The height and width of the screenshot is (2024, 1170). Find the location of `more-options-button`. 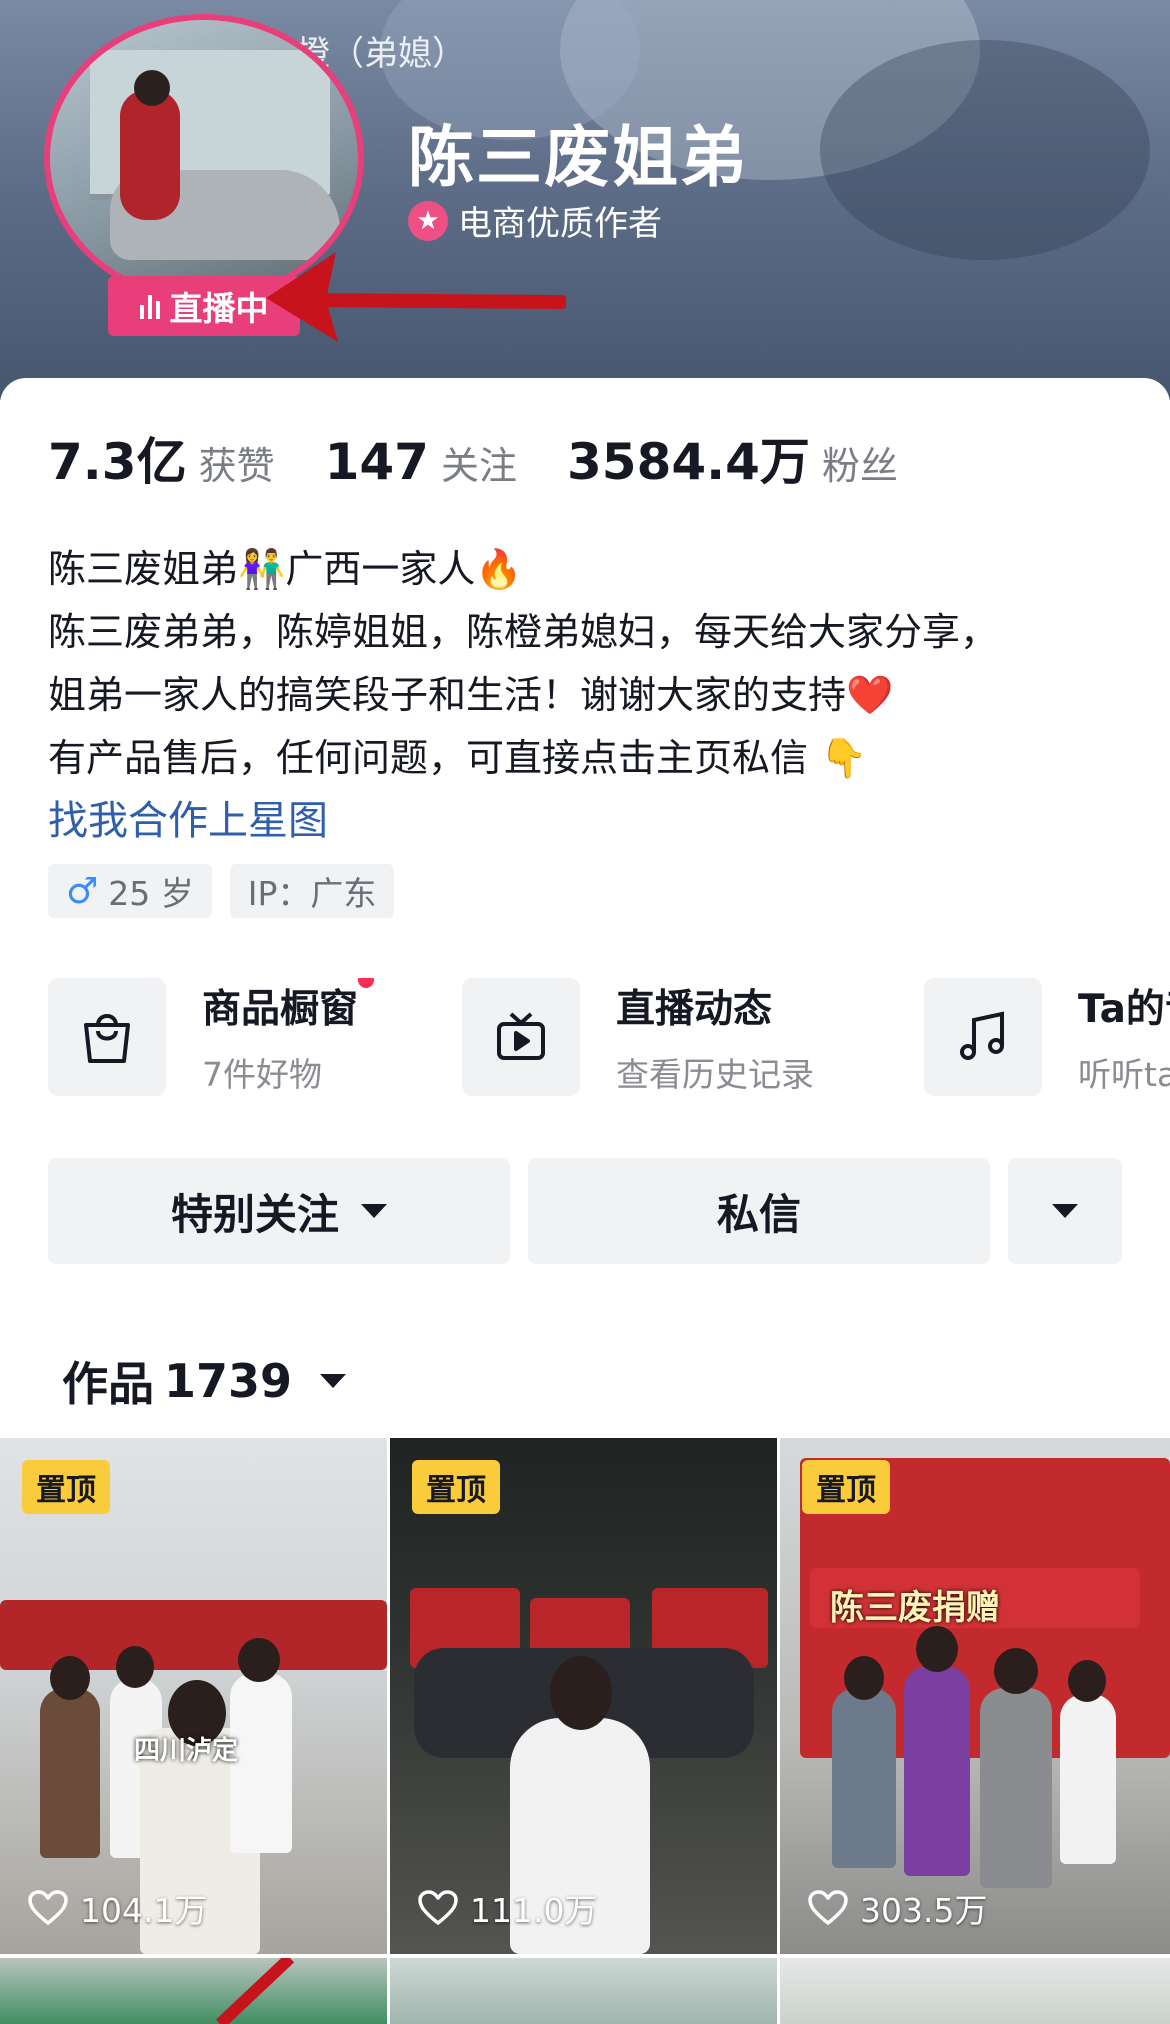

more-options-button is located at coordinates (1065, 1211).